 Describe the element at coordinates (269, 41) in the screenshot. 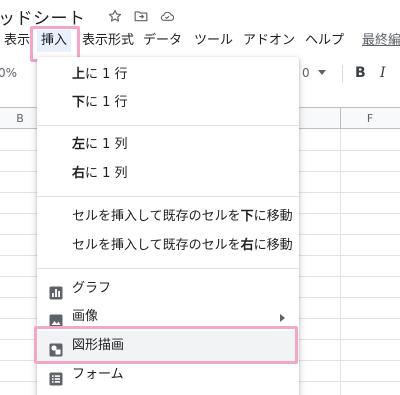

I see `menu-addons: アドオン` at that location.